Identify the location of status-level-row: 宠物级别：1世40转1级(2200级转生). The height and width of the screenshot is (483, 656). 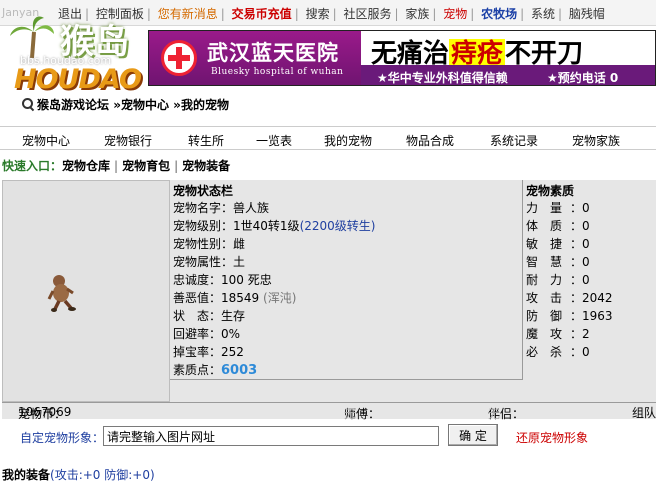
(274, 226).